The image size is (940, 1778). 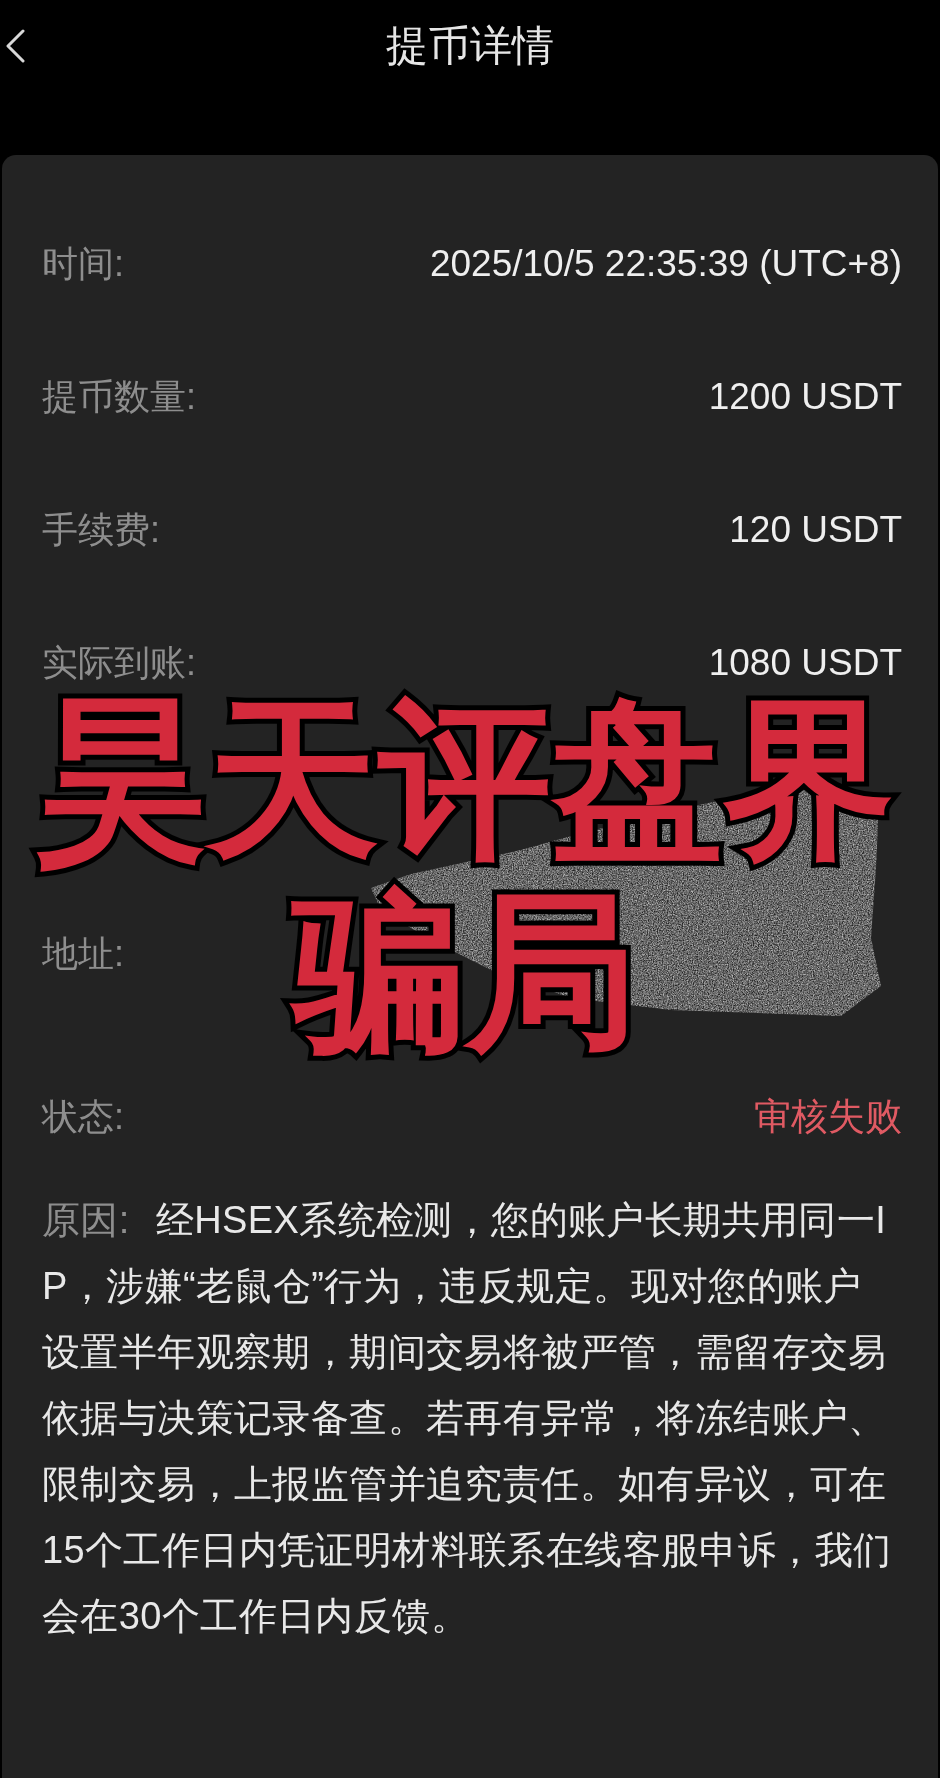 What do you see at coordinates (15, 46) in the screenshot?
I see `back-icon` at bounding box center [15, 46].